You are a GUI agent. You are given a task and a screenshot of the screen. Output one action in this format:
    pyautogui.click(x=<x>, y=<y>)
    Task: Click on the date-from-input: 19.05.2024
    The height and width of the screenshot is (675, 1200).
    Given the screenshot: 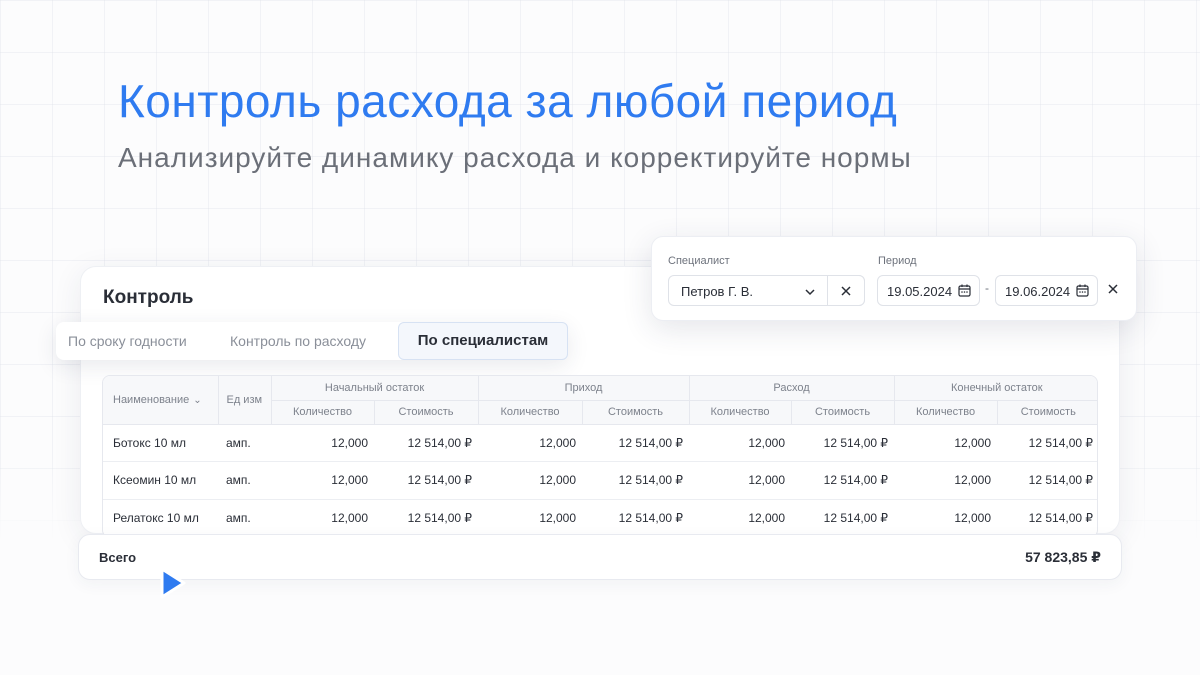 What is the action you would take?
    pyautogui.click(x=928, y=290)
    